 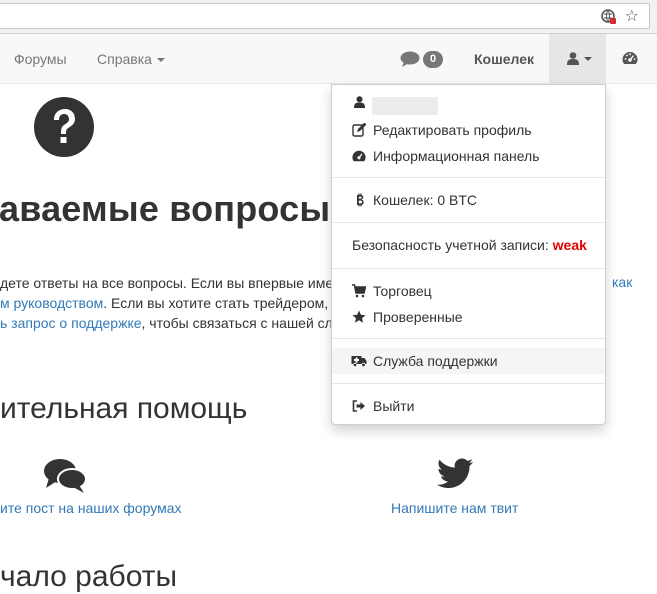 I want to click on support-label: Служба поддержки, so click(x=435, y=361).